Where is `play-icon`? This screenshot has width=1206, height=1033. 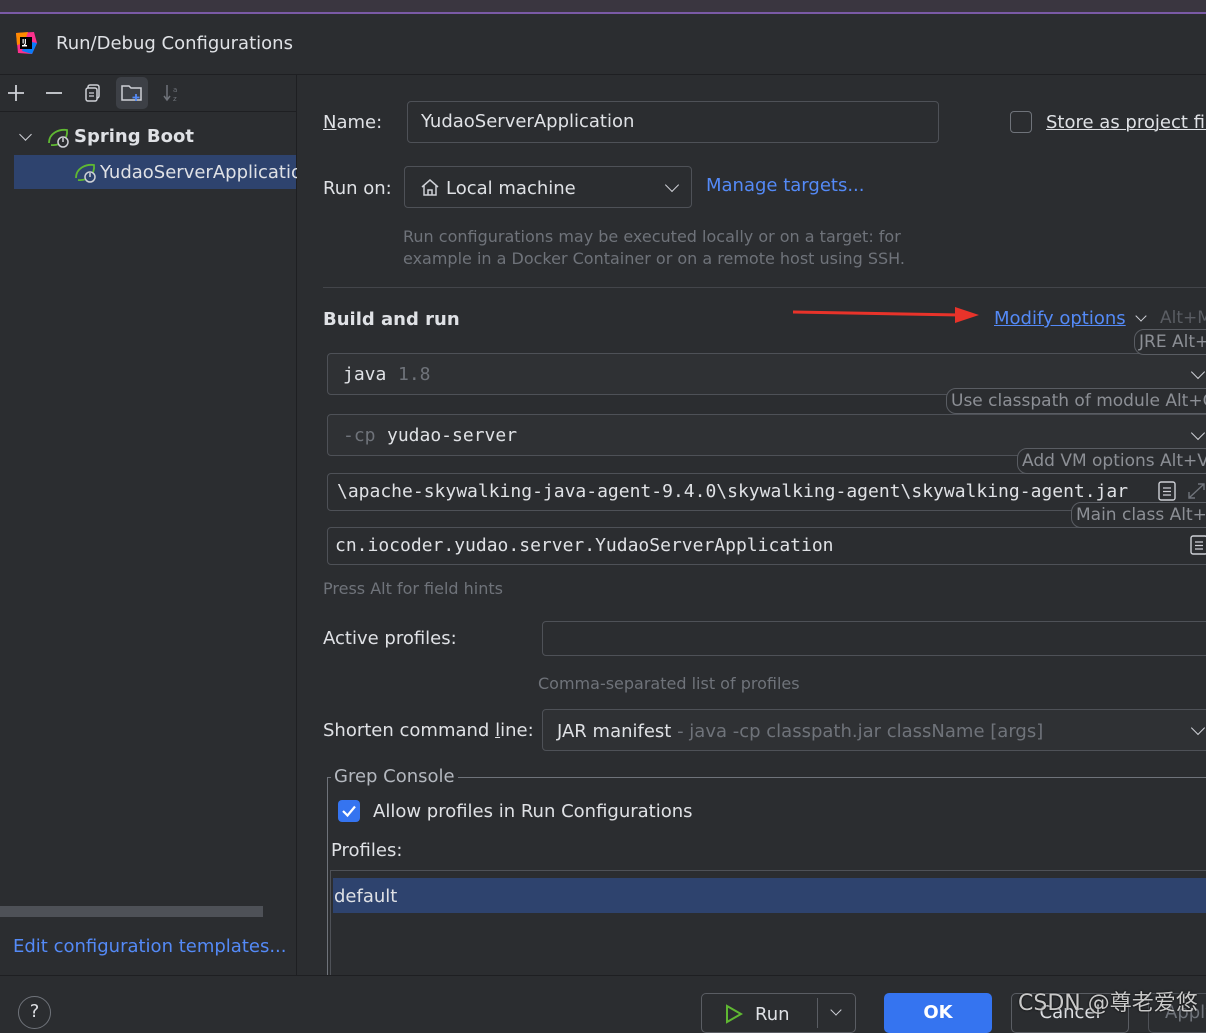 play-icon is located at coordinates (734, 1016).